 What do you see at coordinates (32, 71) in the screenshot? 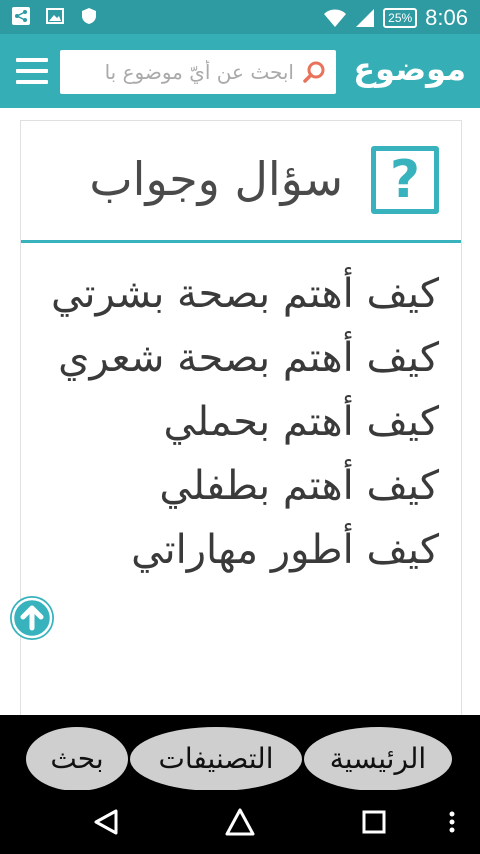
I see `menu-button` at bounding box center [32, 71].